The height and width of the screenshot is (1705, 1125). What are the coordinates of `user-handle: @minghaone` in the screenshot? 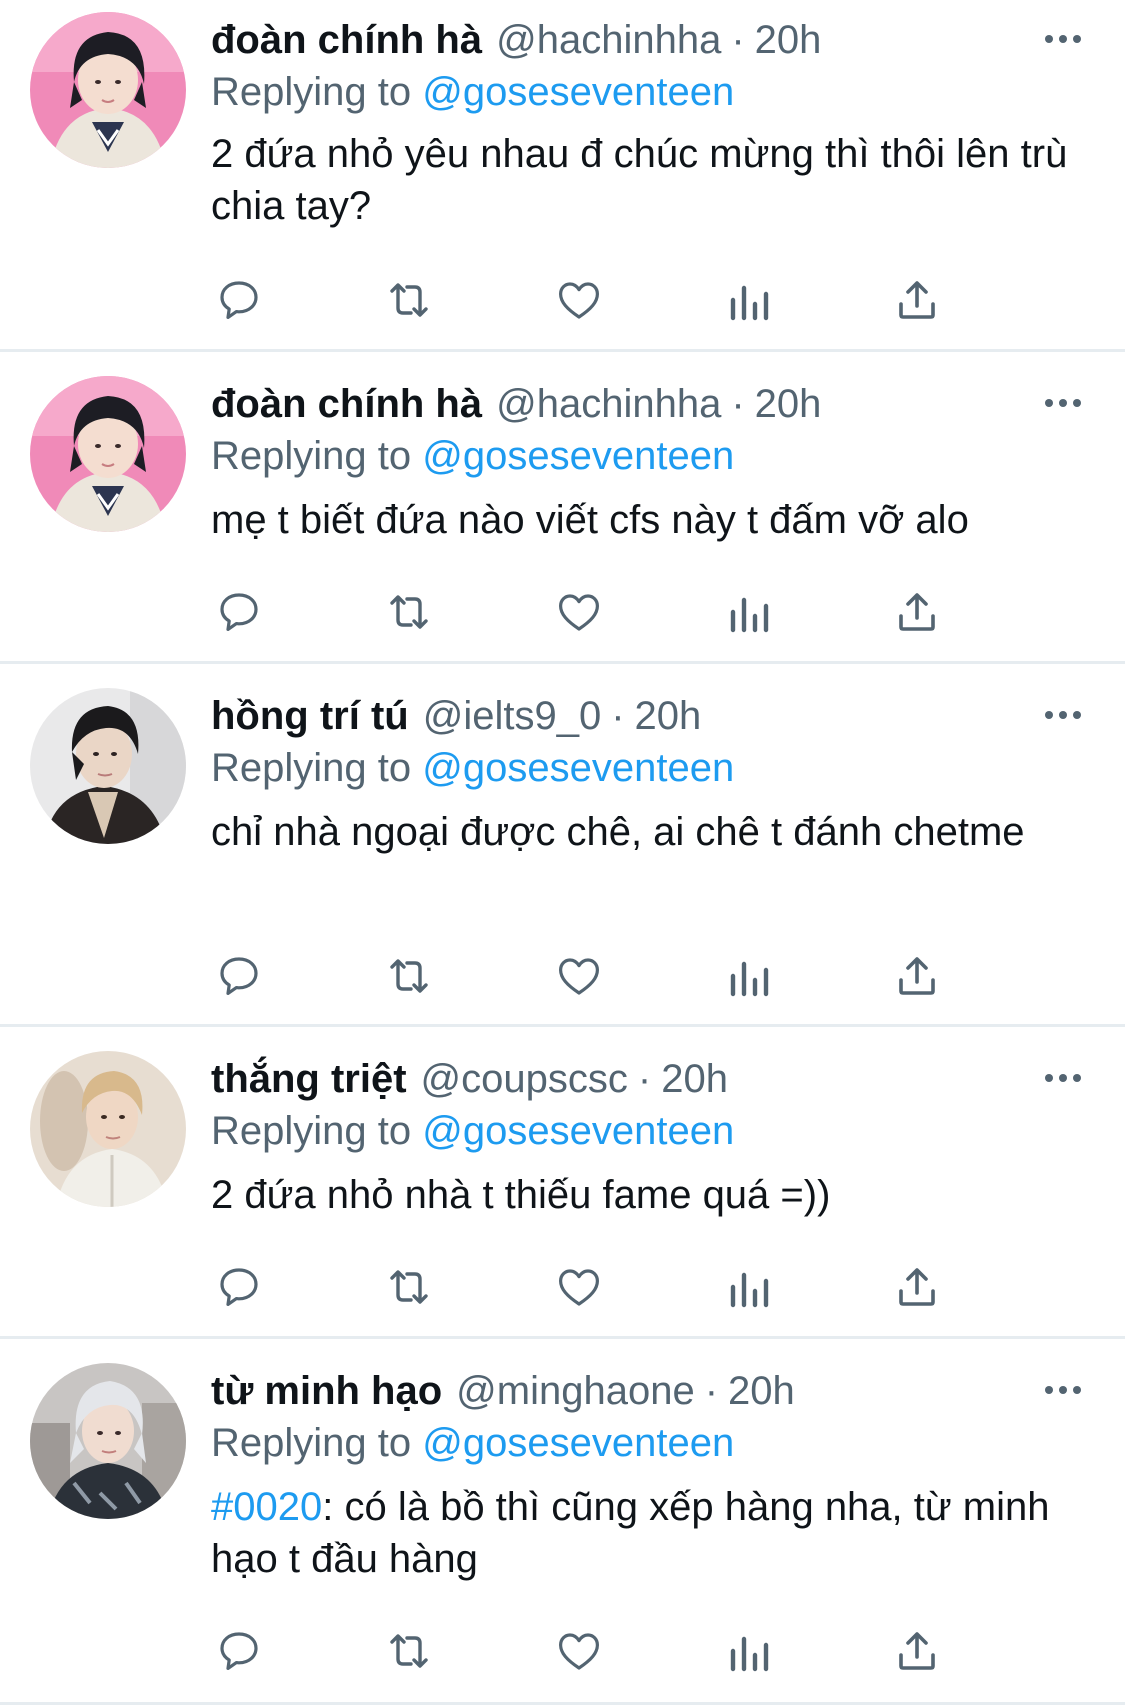 It's located at (575, 1391).